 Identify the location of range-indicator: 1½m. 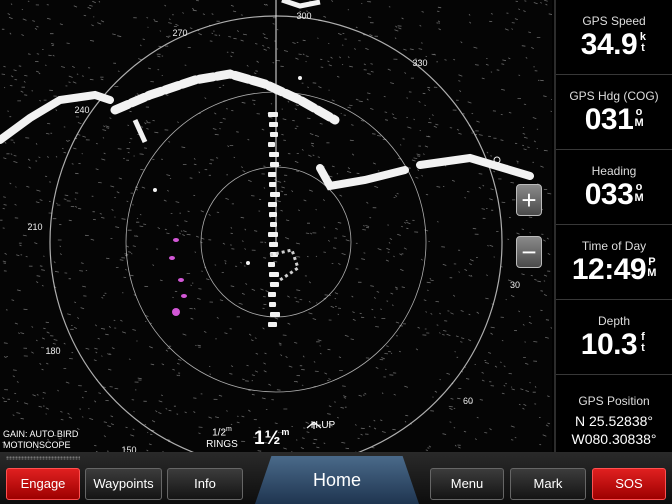
(272, 438).